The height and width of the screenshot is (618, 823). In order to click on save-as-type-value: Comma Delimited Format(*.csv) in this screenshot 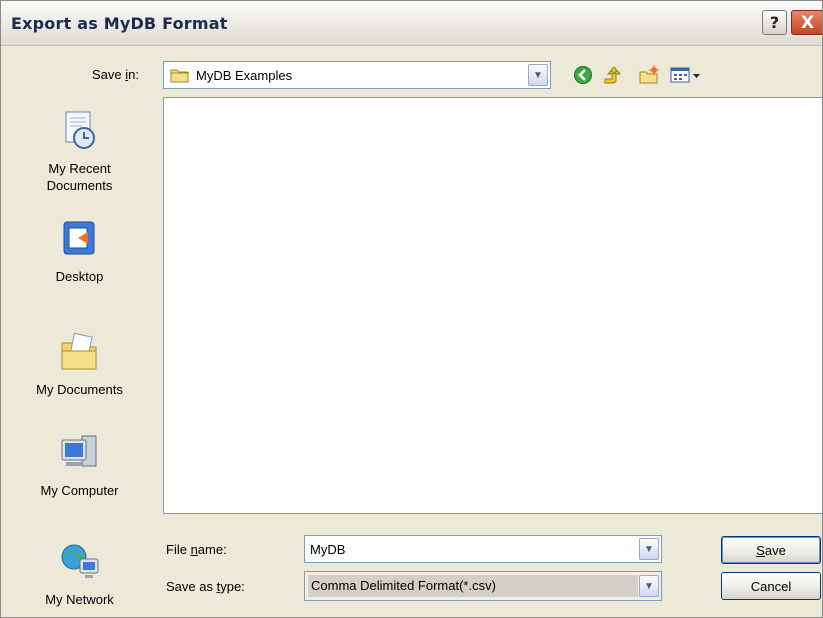, I will do `click(473, 586)`.